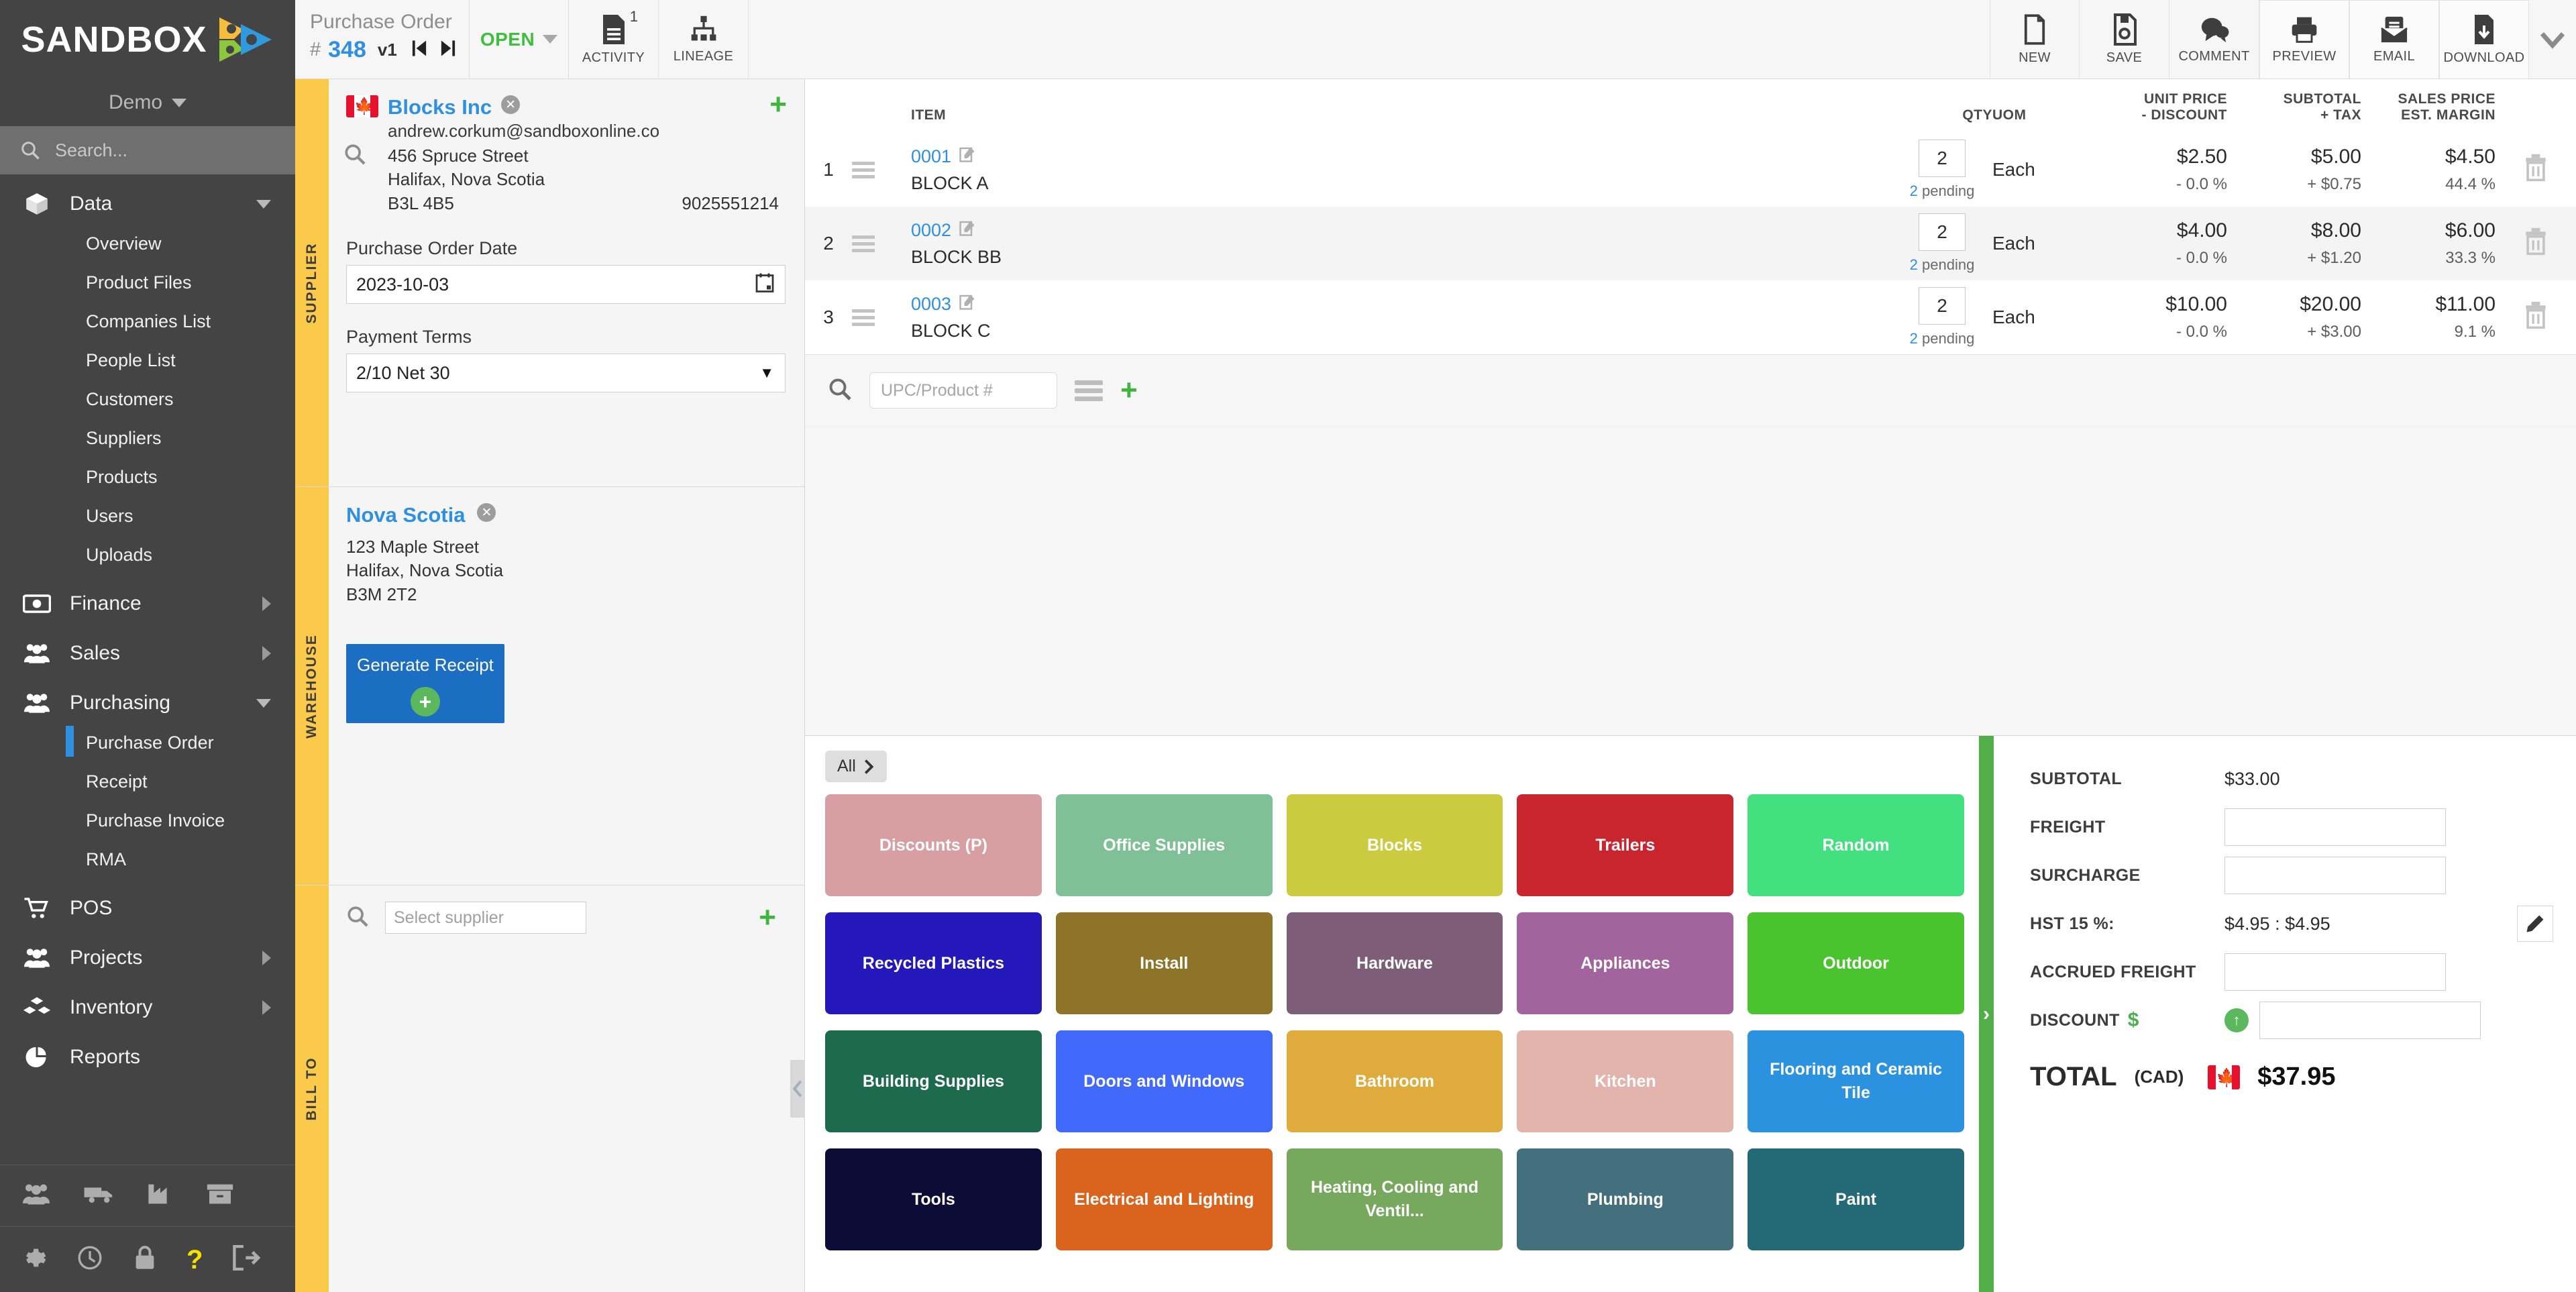 This screenshot has height=1292, width=2576. Describe the element at coordinates (2236, 1020) in the screenshot. I see `apply-discount-icon: ↑` at that location.